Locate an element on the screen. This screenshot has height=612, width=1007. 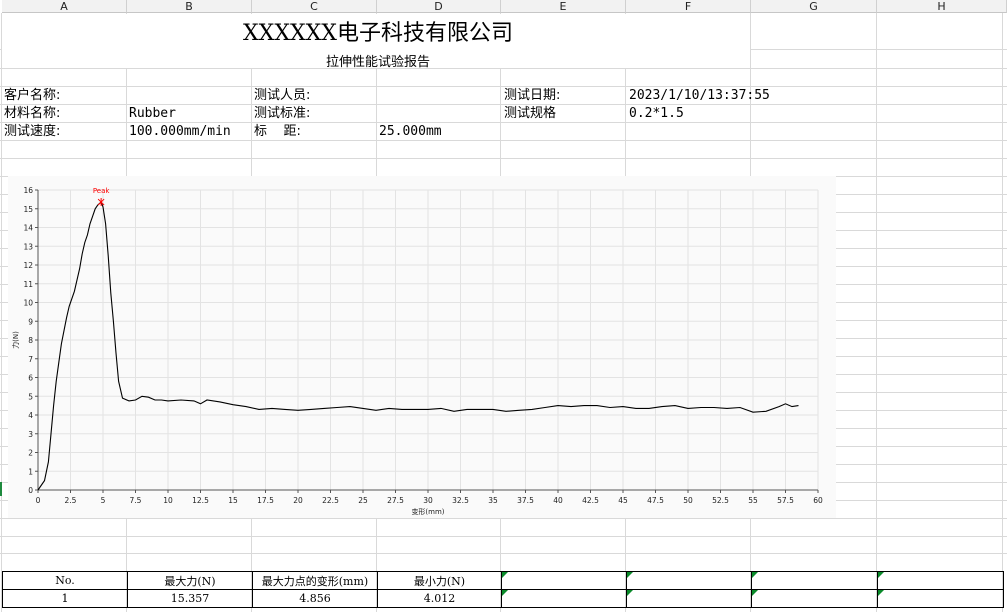
table-header-row: No. 最大力(N) 最大力点的变形(mm) 最小力(N) is located at coordinates (503, 580).